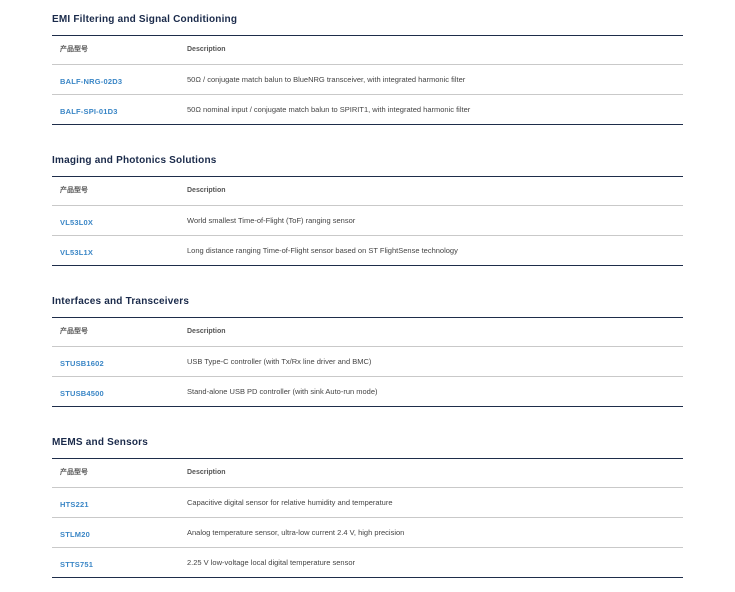  What do you see at coordinates (75, 534) in the screenshot?
I see `part-number-link: STLM20` at bounding box center [75, 534].